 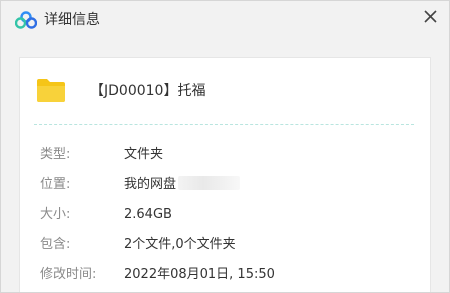 I want to click on location-value-wrap: 我的网盘, so click(x=182, y=185).